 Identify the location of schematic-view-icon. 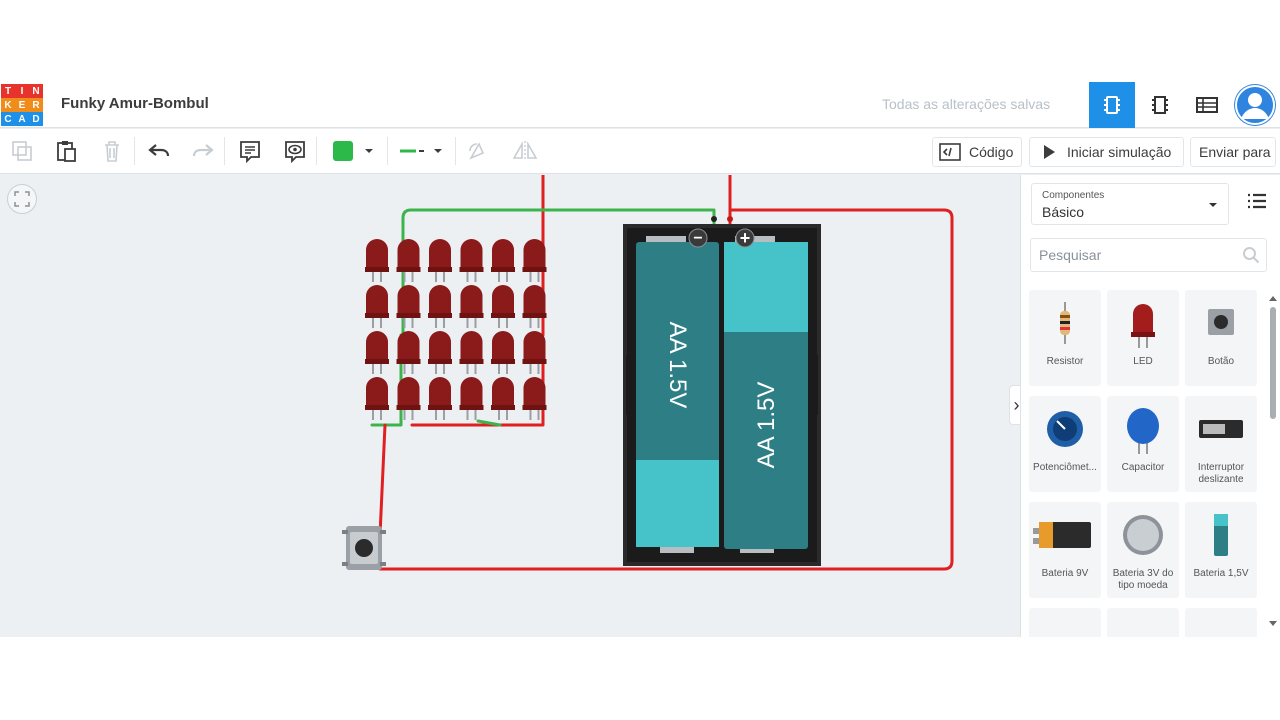
(1160, 105).